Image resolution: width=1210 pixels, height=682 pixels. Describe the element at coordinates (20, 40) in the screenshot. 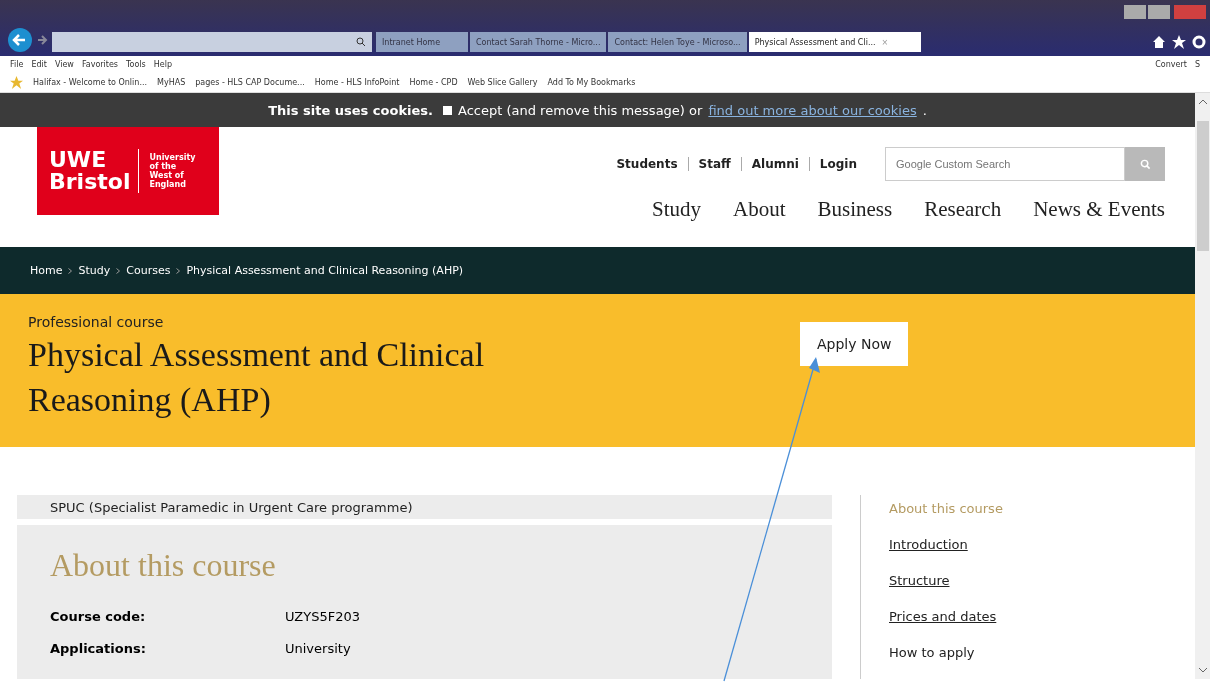

I see `back-button` at that location.